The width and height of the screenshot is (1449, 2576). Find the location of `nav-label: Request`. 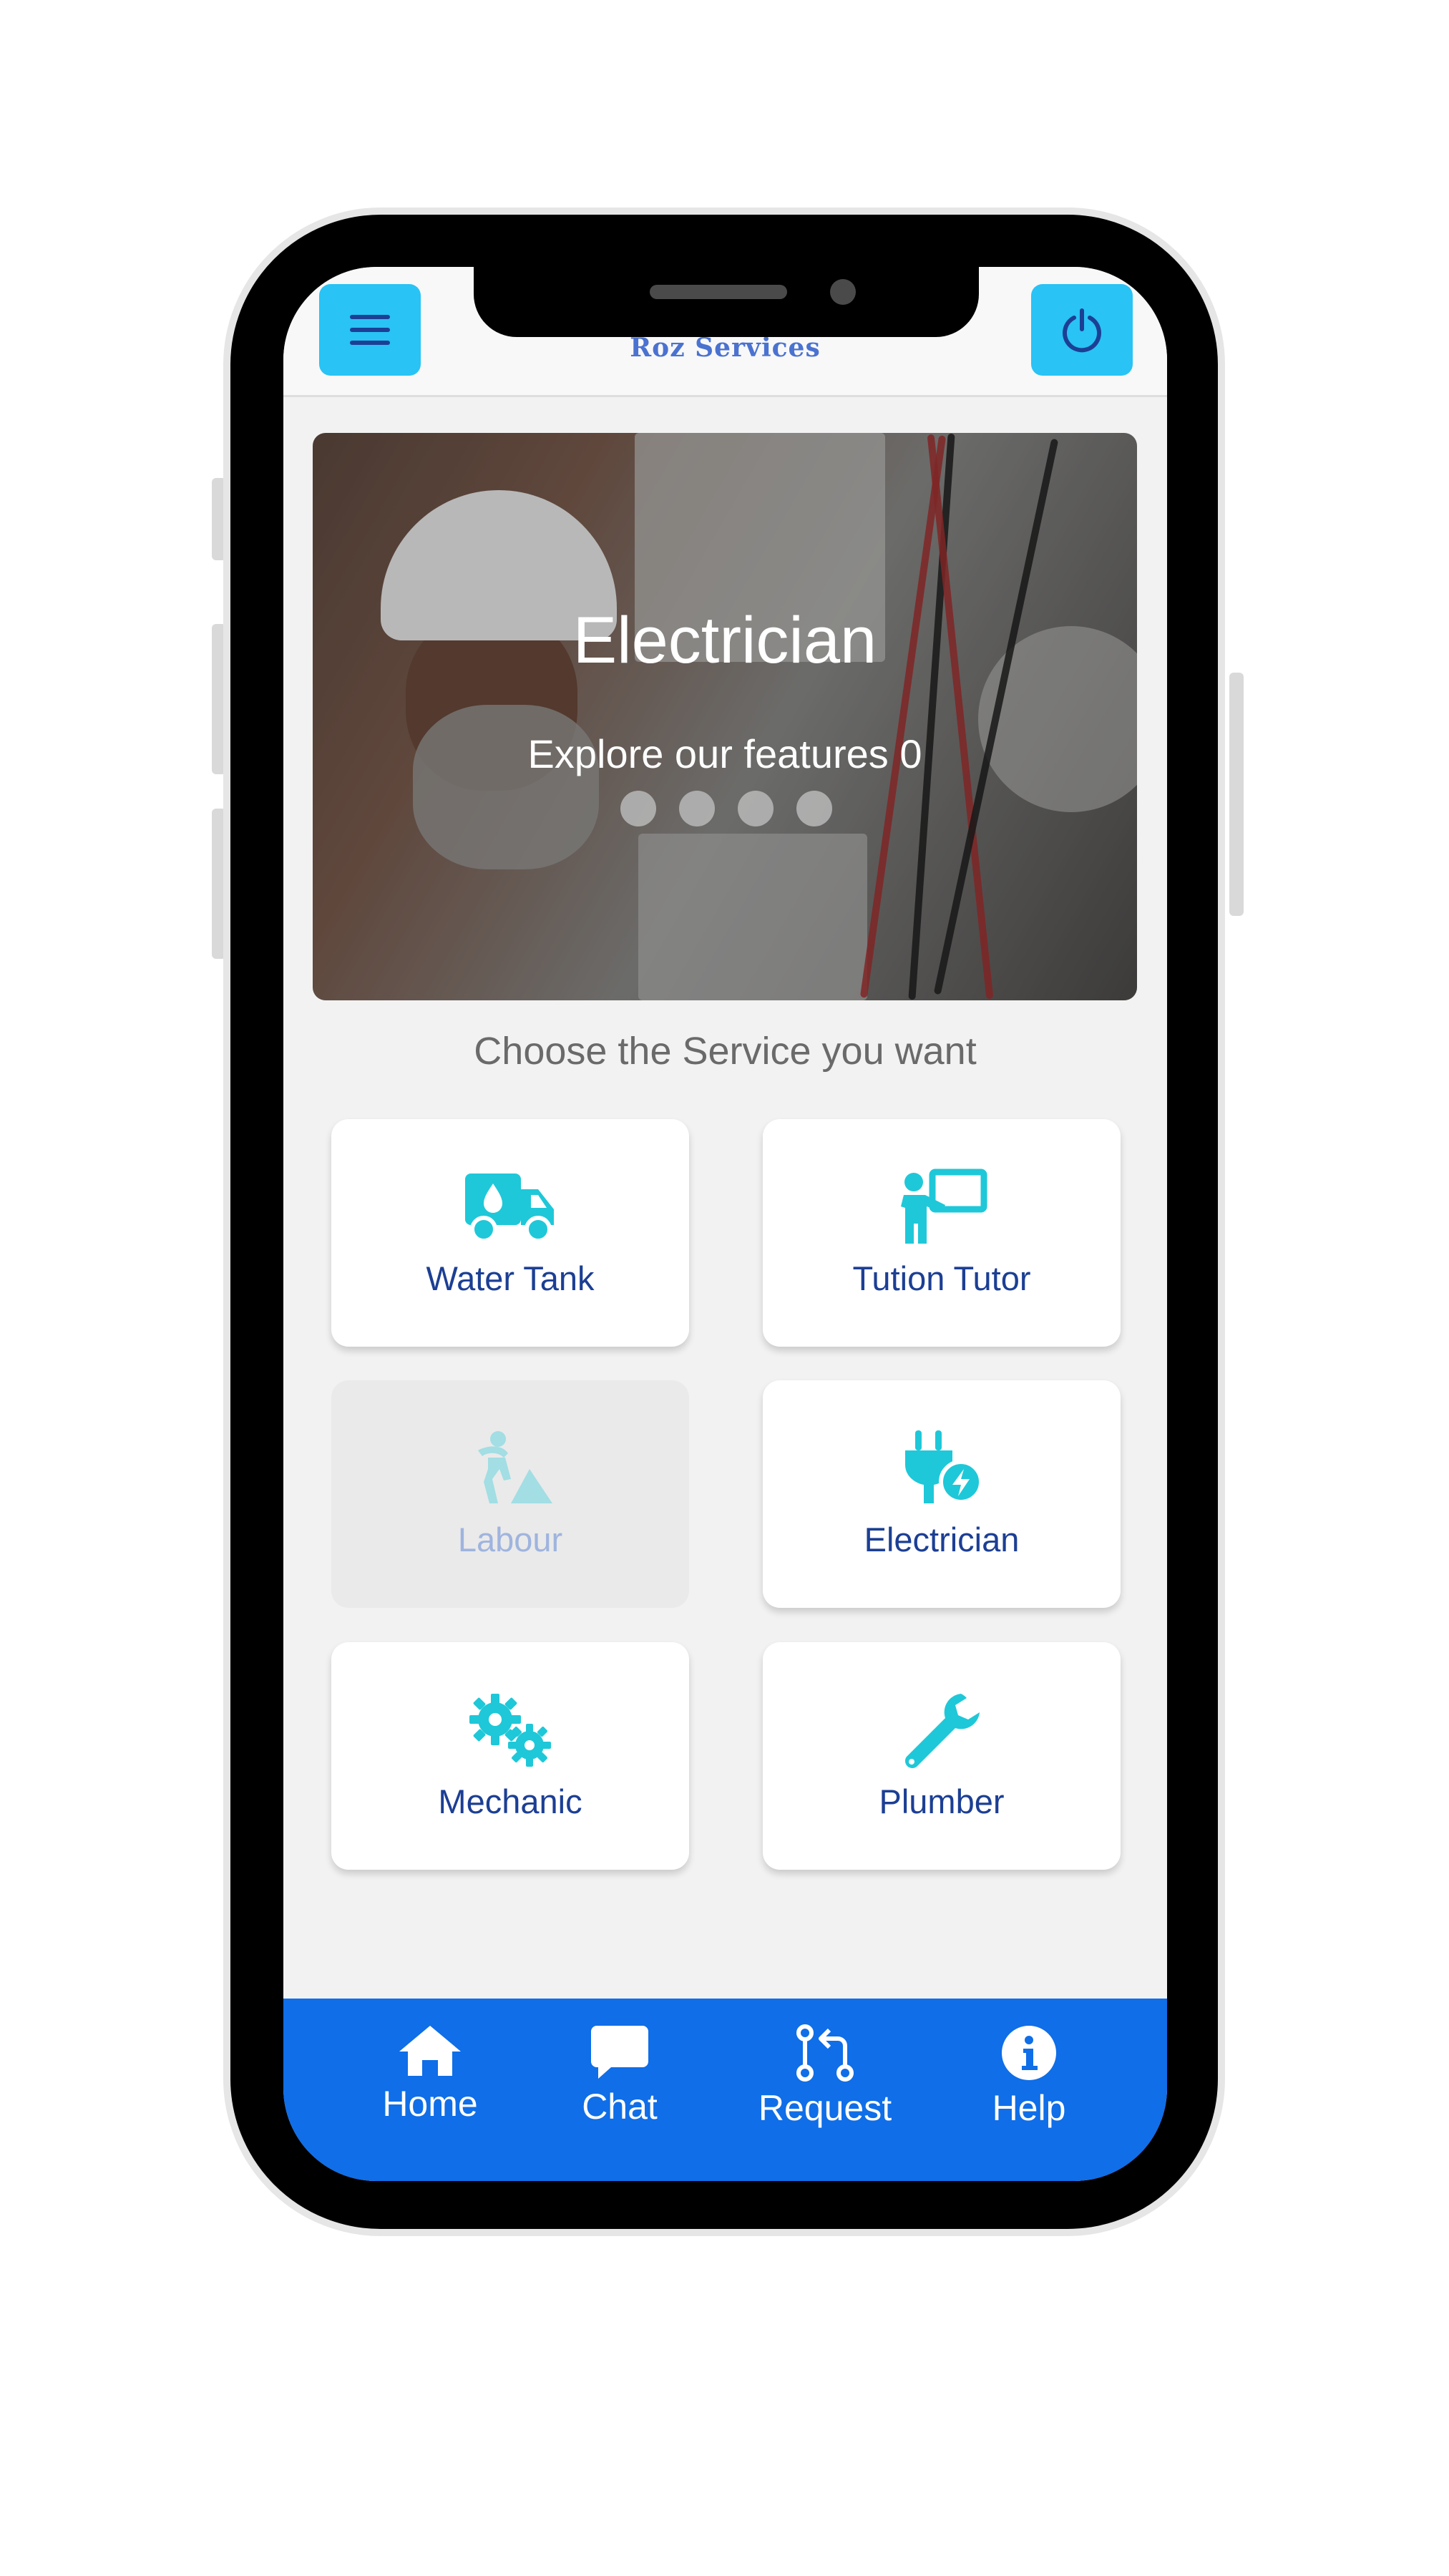

nav-label: Request is located at coordinates (825, 2108).